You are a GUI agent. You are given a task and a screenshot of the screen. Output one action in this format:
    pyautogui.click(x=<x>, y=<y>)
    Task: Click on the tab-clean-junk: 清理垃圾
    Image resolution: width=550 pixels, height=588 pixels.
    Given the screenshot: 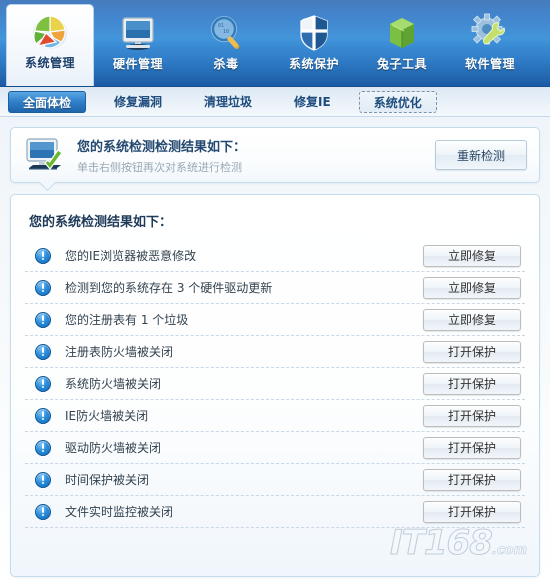 What is the action you would take?
    pyautogui.click(x=228, y=102)
    